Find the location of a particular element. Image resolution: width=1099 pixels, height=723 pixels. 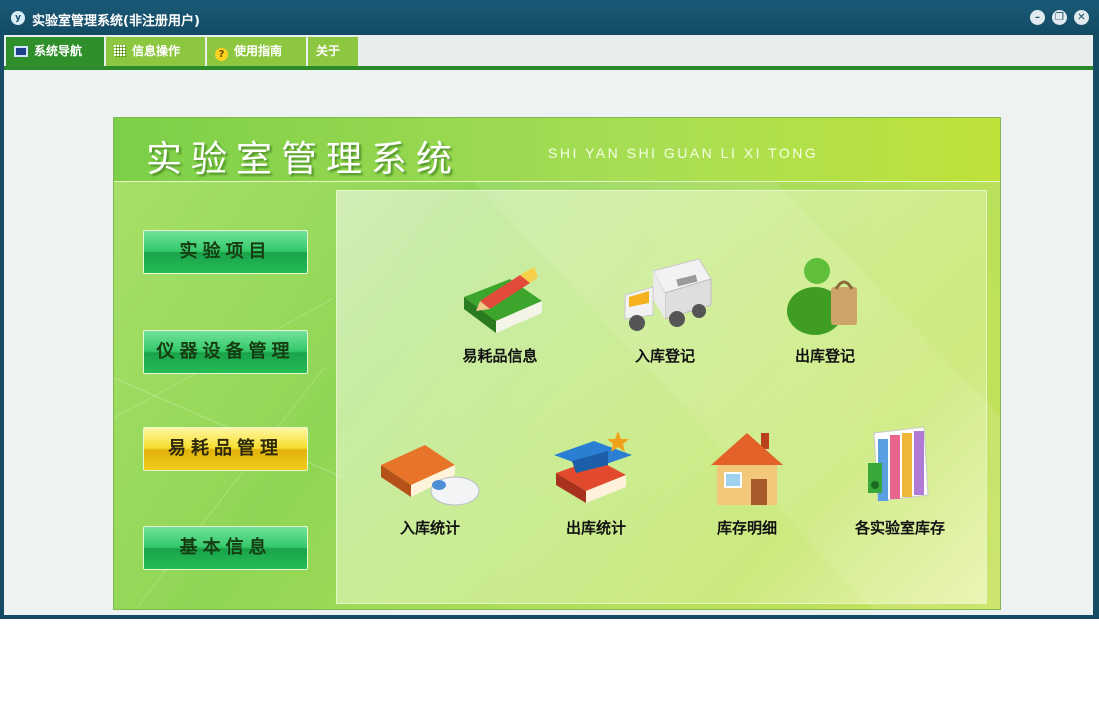

window-title: 实验室管理系统(非注册用户) is located at coordinates (116, 21).